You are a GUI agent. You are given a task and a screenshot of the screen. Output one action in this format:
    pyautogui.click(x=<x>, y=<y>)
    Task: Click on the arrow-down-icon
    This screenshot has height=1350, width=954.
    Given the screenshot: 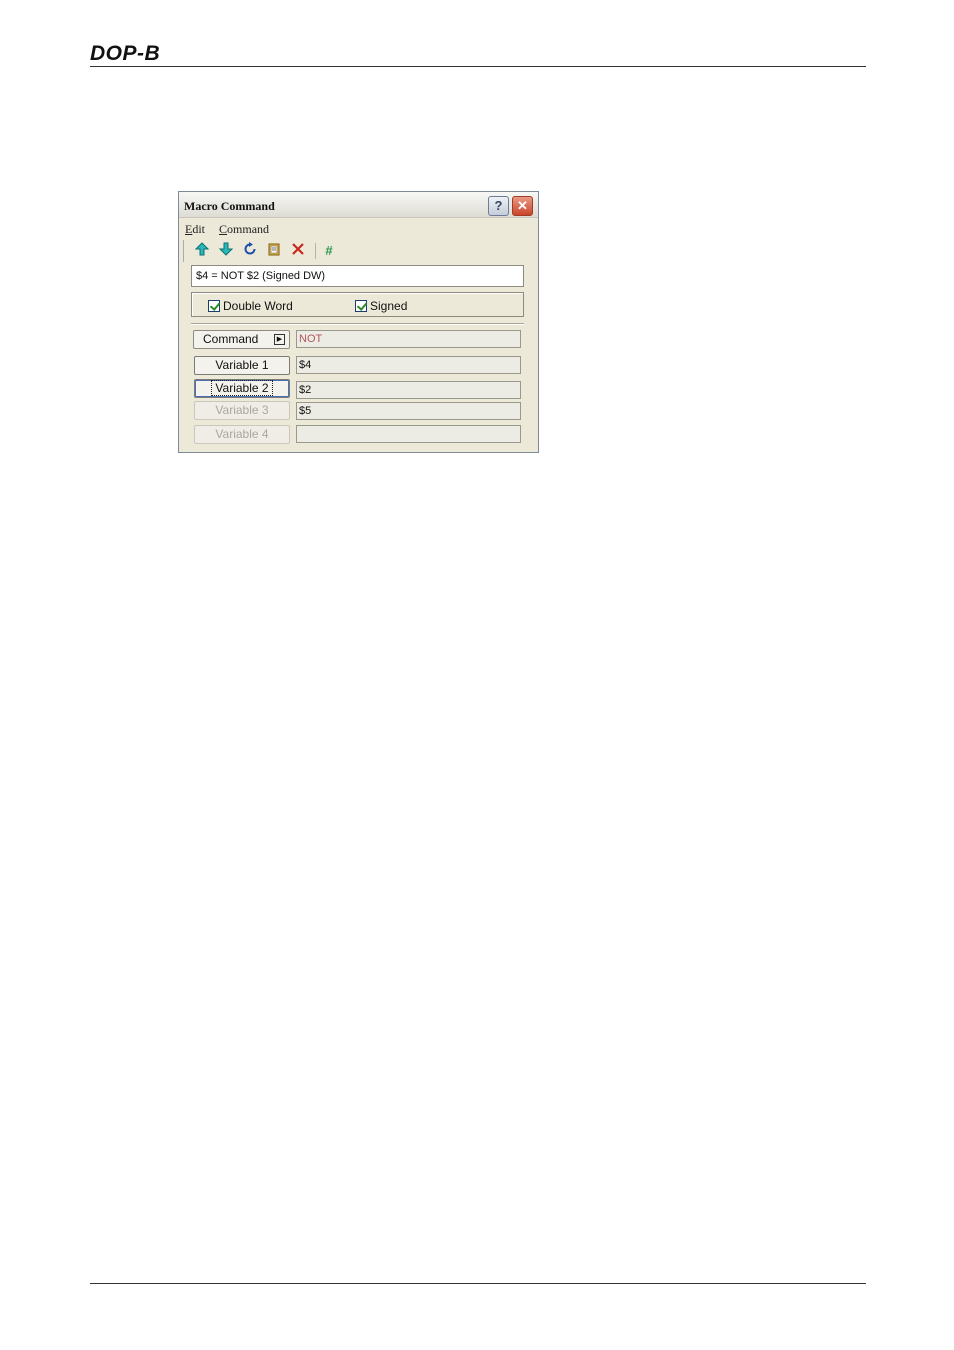 What is the action you would take?
    pyautogui.click(x=226, y=251)
    